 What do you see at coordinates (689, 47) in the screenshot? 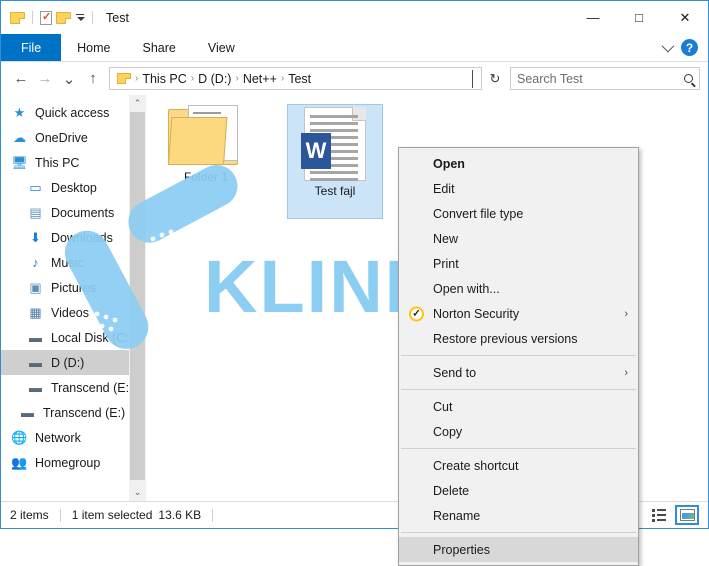
I see `help-icon: ?` at bounding box center [689, 47].